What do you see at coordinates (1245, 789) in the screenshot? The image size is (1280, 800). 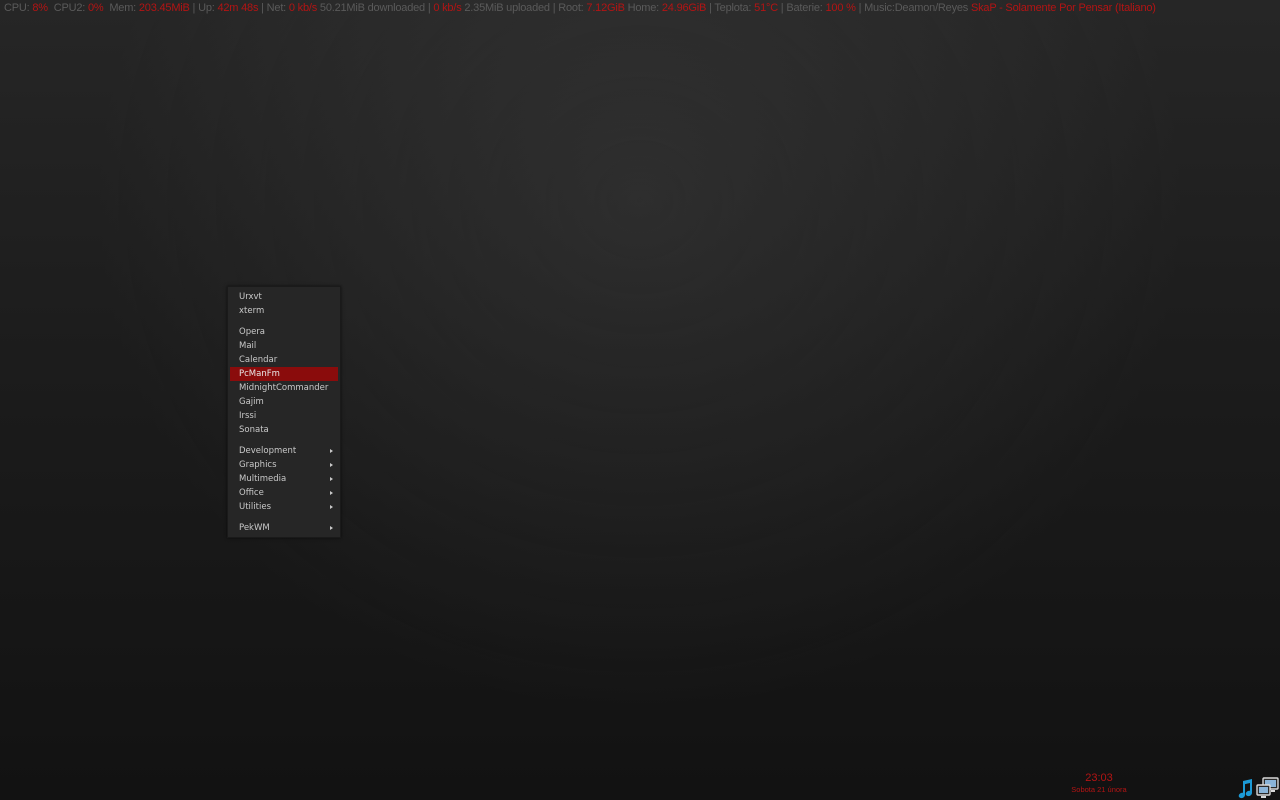 I see `music-note-icon` at bounding box center [1245, 789].